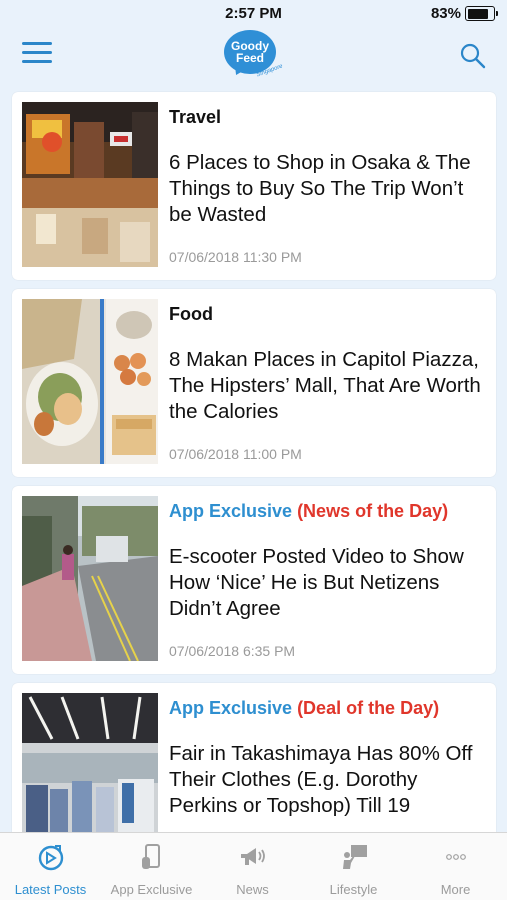 This screenshot has width=507, height=900. Describe the element at coordinates (481, 13) in the screenshot. I see `battery-icon` at that location.